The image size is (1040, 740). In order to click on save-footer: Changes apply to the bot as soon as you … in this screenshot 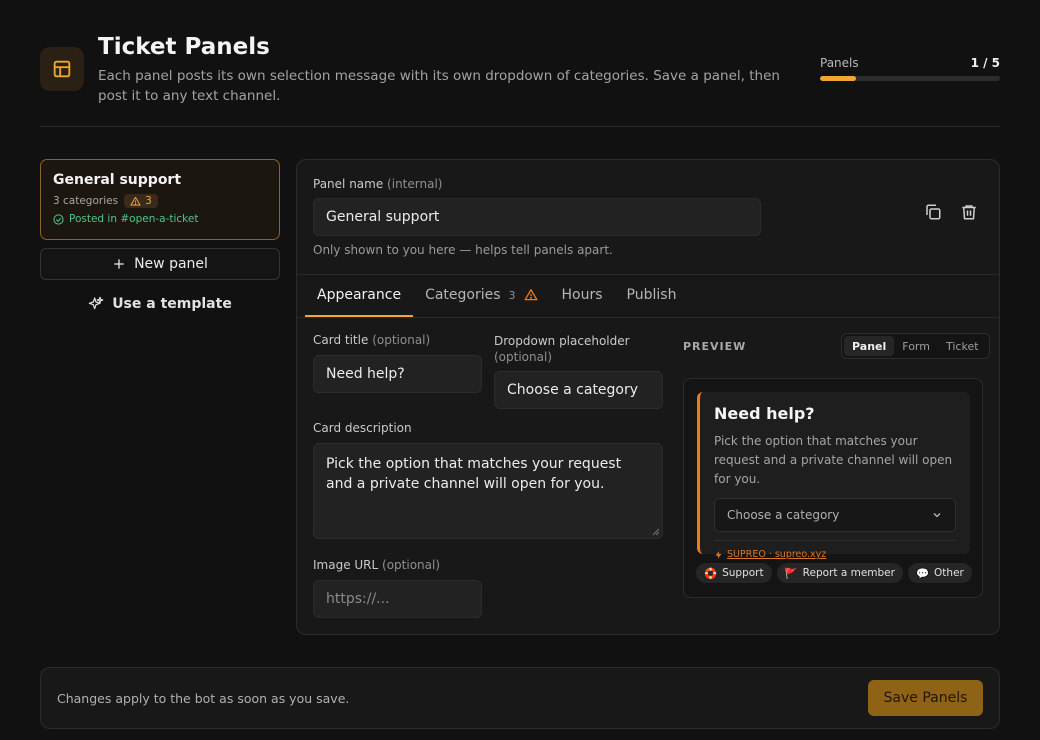, I will do `click(520, 698)`.